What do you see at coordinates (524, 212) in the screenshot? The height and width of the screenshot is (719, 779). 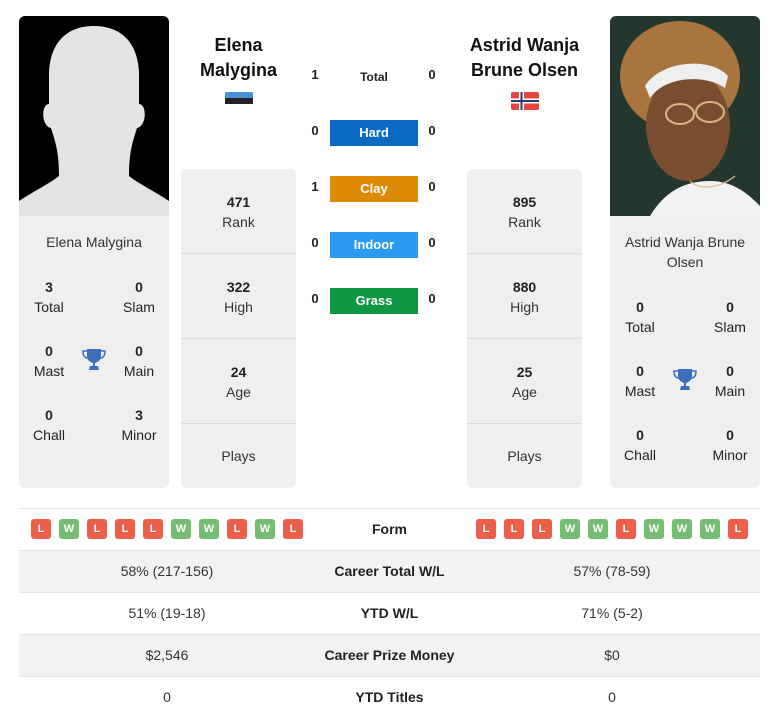 I see `player2-rank: 895 Rank` at bounding box center [524, 212].